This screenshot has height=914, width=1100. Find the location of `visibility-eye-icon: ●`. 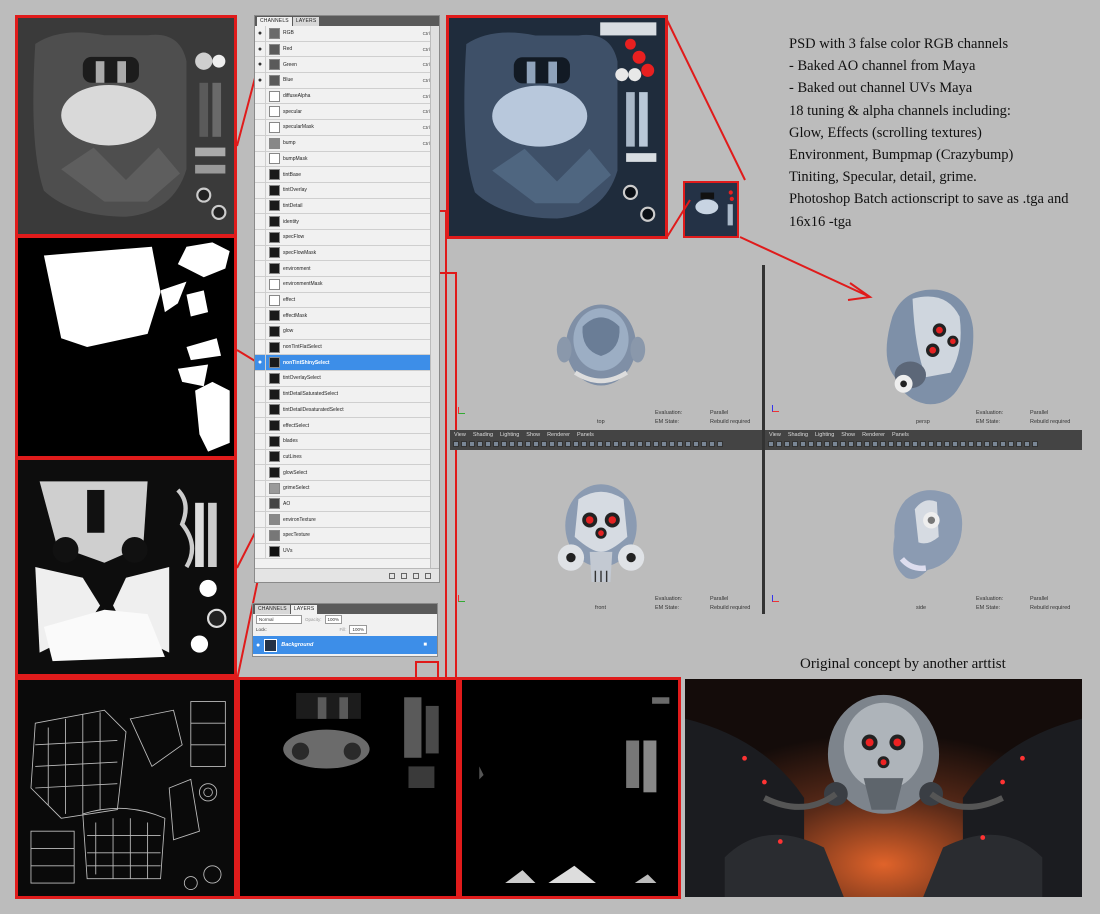

visibility-eye-icon: ● is located at coordinates (260, 49).